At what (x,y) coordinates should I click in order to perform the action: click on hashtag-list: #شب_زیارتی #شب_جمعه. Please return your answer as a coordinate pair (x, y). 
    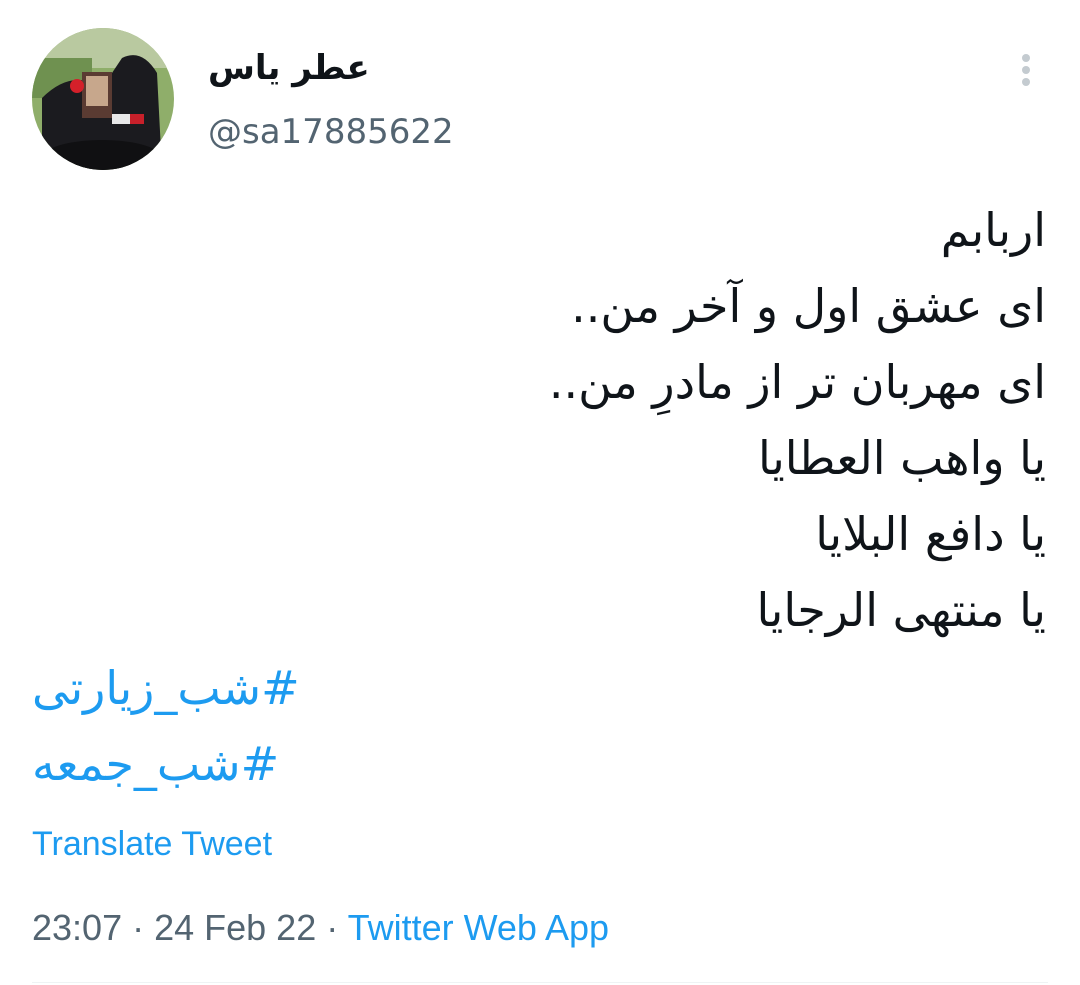
    Looking at the image, I should click on (332, 726).